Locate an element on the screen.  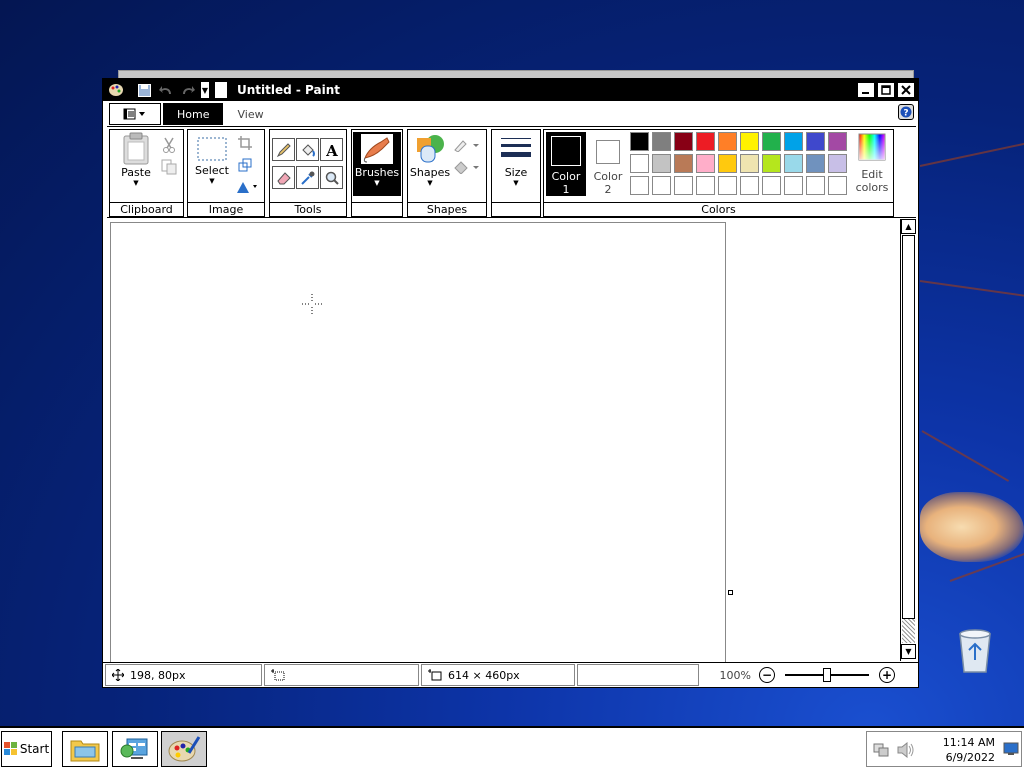
selection-size-icon is located at coordinates (278, 675).